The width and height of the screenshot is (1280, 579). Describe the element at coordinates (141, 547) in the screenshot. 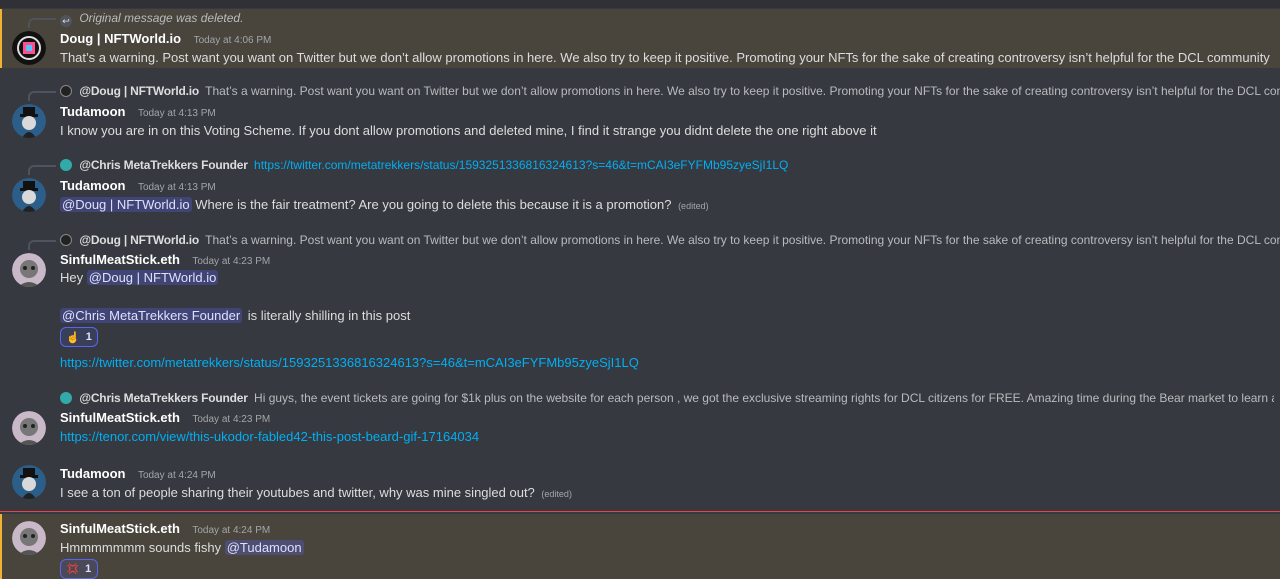

I see `message-text: Hmmmmmmm sounds fishy` at that location.